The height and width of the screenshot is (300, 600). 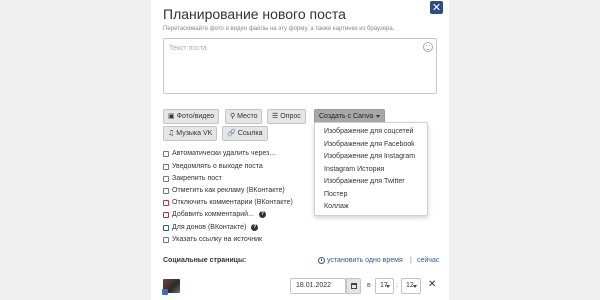 I want to click on calendar-button, so click(x=353, y=286).